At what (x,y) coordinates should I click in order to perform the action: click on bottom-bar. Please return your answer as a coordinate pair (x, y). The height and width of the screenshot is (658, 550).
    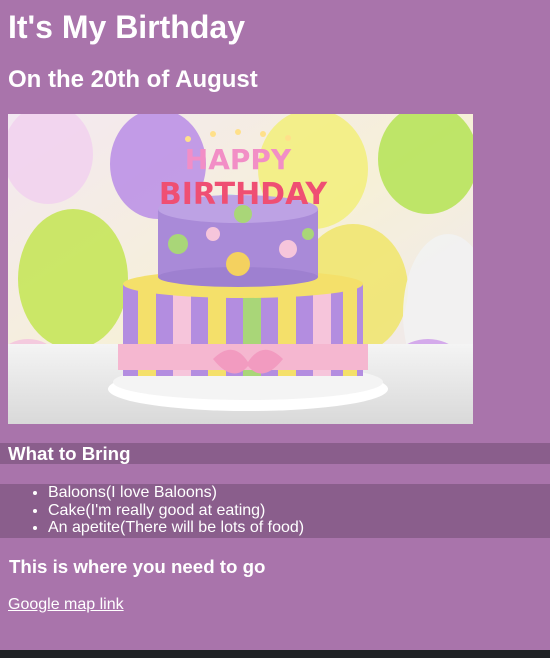
    Looking at the image, I should click on (275, 654).